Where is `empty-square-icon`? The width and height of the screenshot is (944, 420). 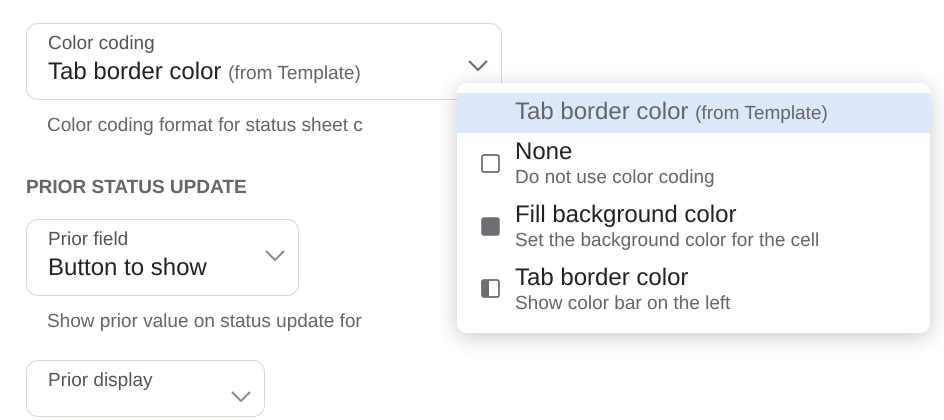 empty-square-icon is located at coordinates (490, 163).